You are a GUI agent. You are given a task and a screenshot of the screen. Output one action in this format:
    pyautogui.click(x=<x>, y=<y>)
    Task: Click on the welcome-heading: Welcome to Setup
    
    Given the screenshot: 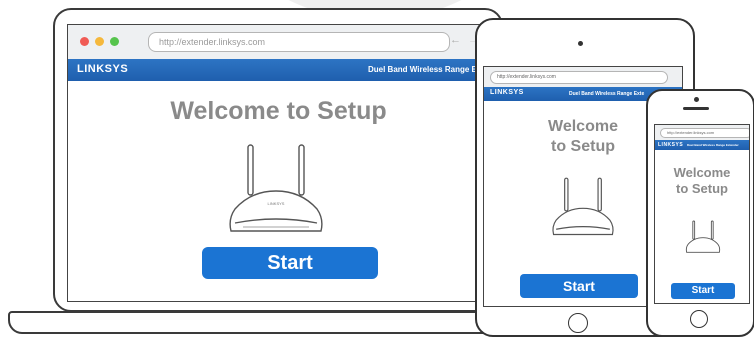 What is the action you would take?
    pyautogui.click(x=278, y=111)
    